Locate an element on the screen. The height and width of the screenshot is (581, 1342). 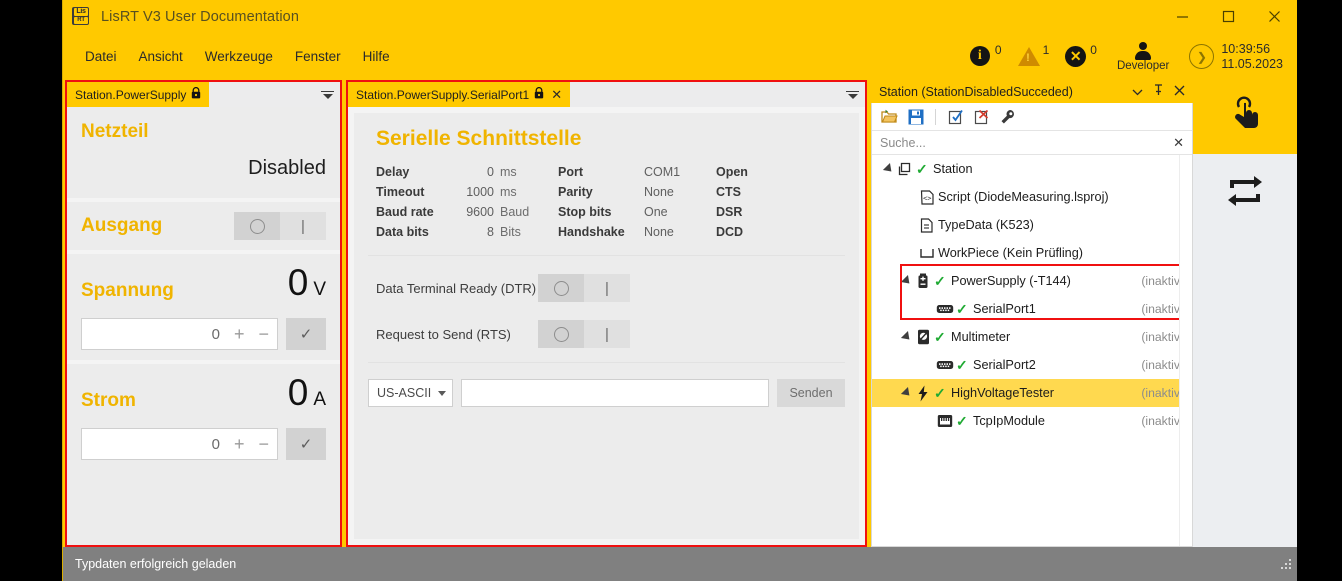
wrench-icon is located at coordinates (1007, 117).